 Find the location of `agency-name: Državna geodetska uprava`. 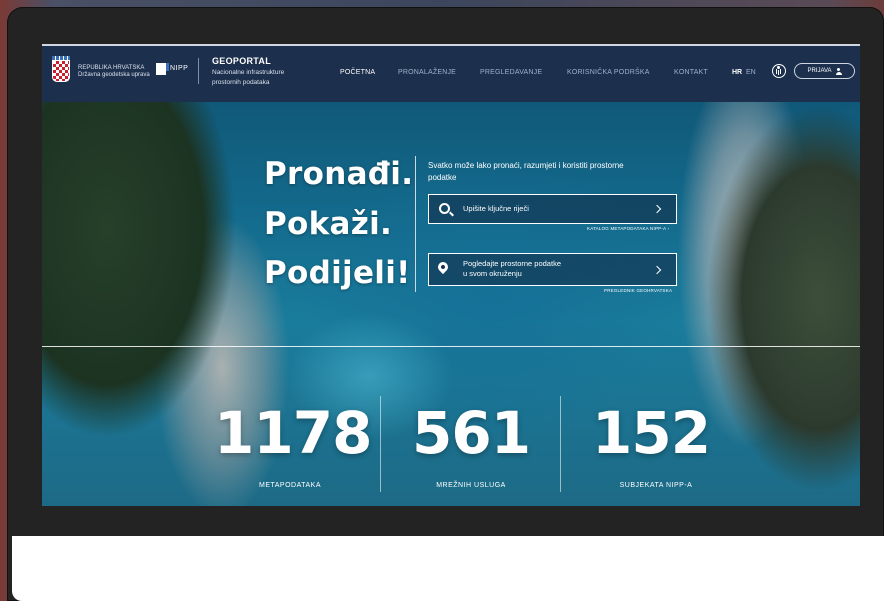

agency-name: Državna geodetska uprava is located at coordinates (114, 75).